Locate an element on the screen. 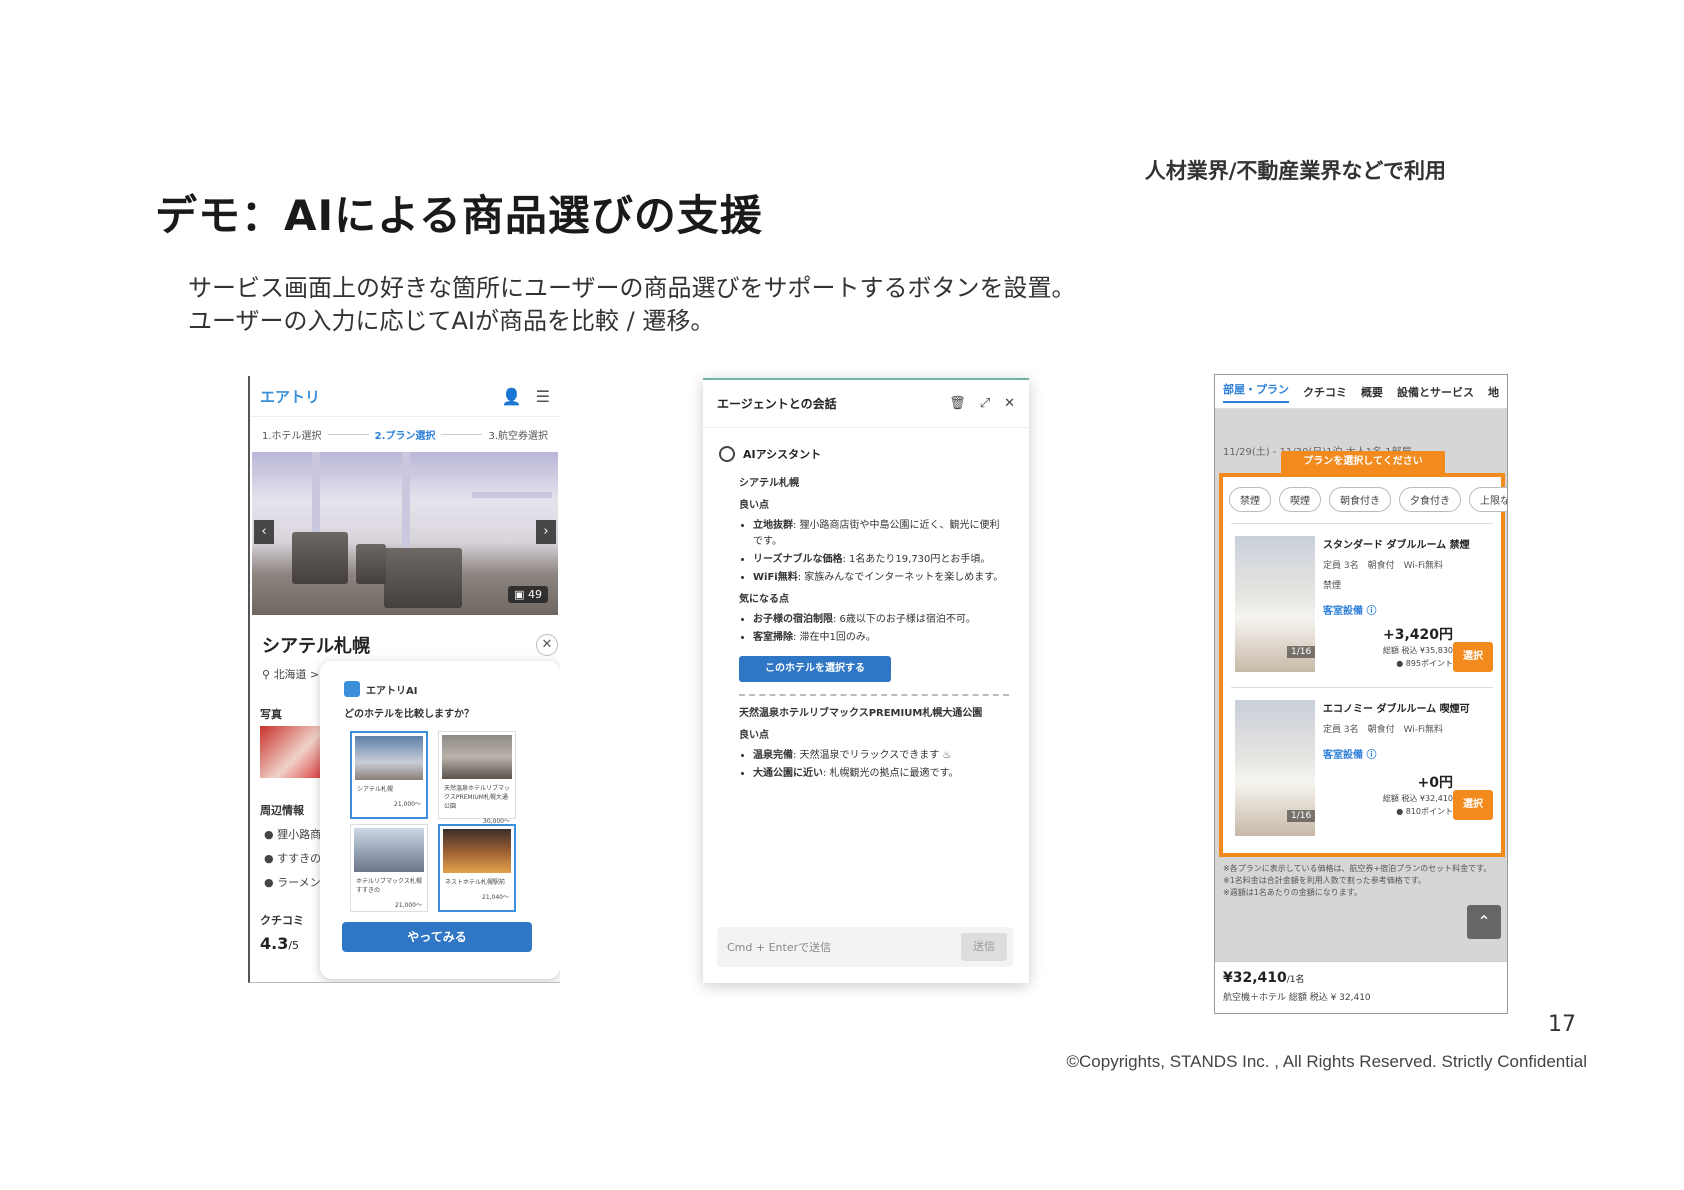 The height and width of the screenshot is (1190, 1684). popup-question: どのホテルを比較しますか？ is located at coordinates (409, 714).